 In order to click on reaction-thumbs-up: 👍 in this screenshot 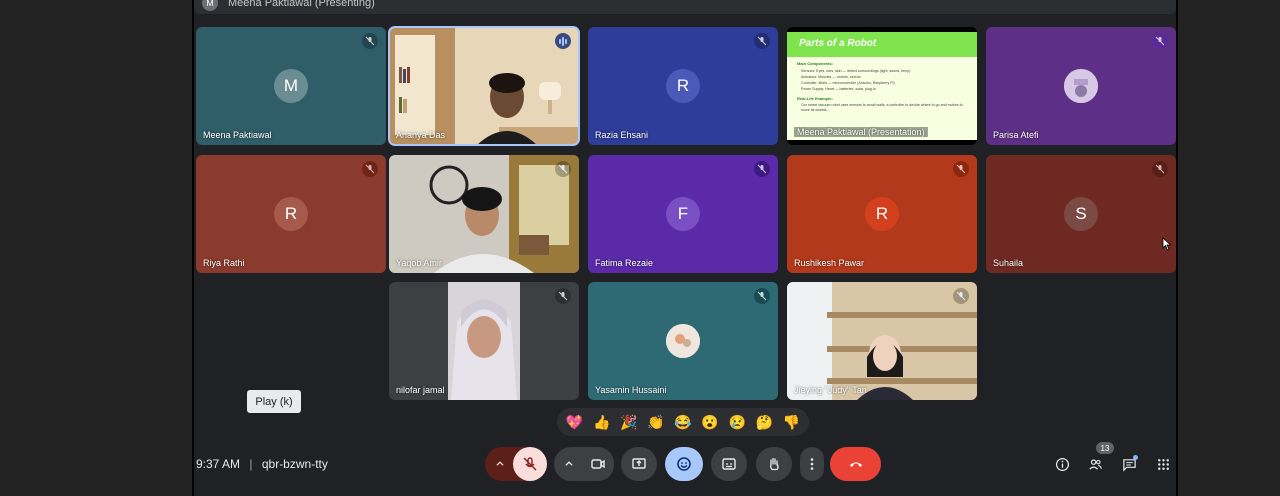, I will do `click(602, 422)`.